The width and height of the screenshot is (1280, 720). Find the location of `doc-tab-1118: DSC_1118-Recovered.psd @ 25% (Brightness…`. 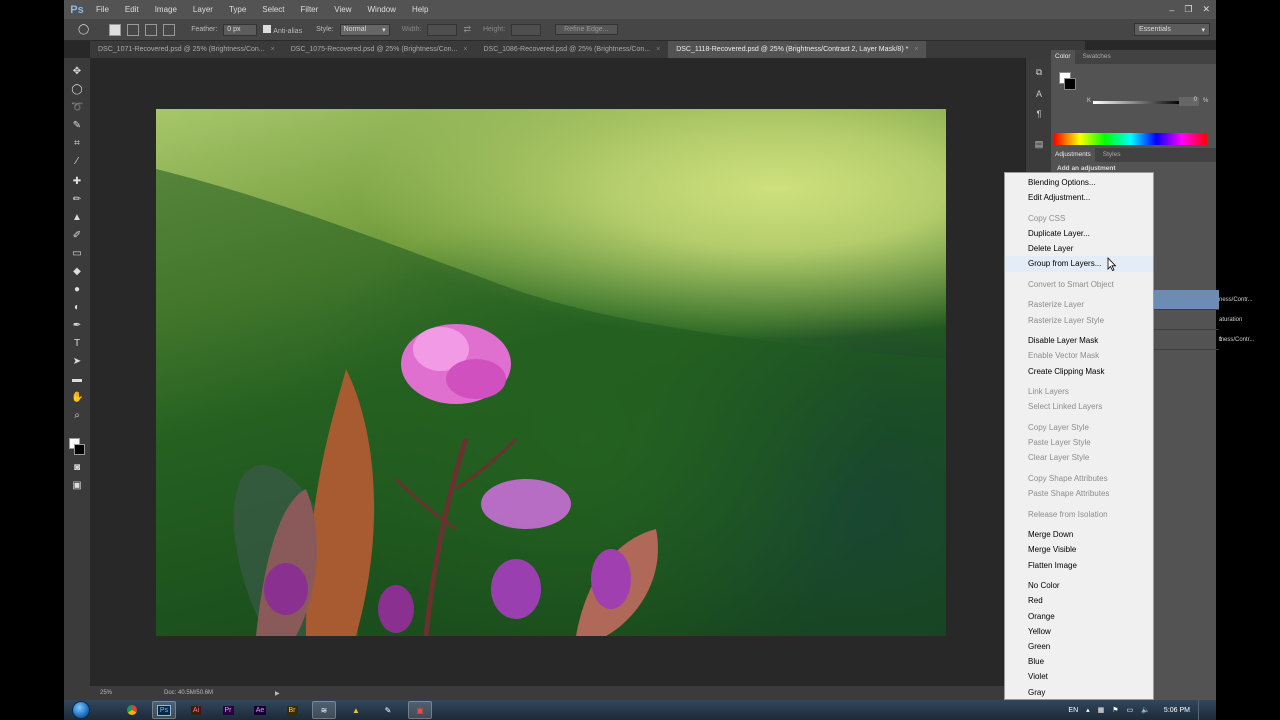

doc-tab-1118: DSC_1118-Recovered.psd @ 25% (Brightness… is located at coordinates (797, 49).